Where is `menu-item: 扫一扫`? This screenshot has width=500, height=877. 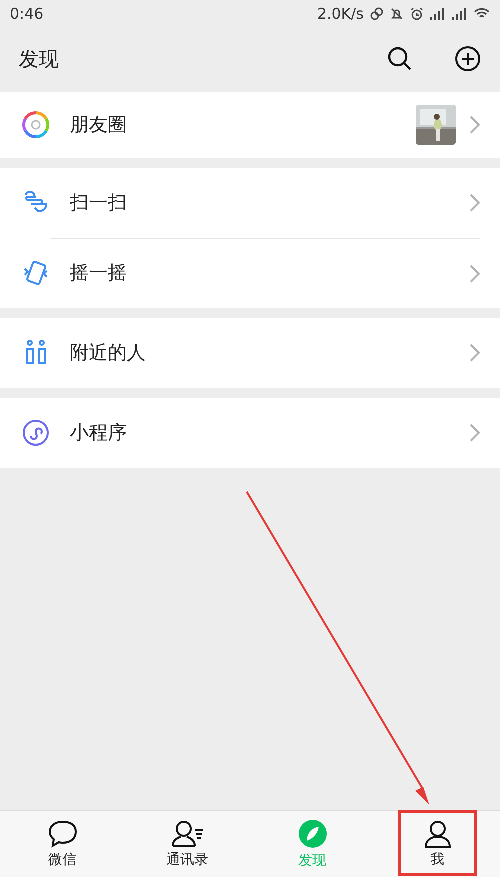
menu-item: 扫一扫 is located at coordinates (250, 203).